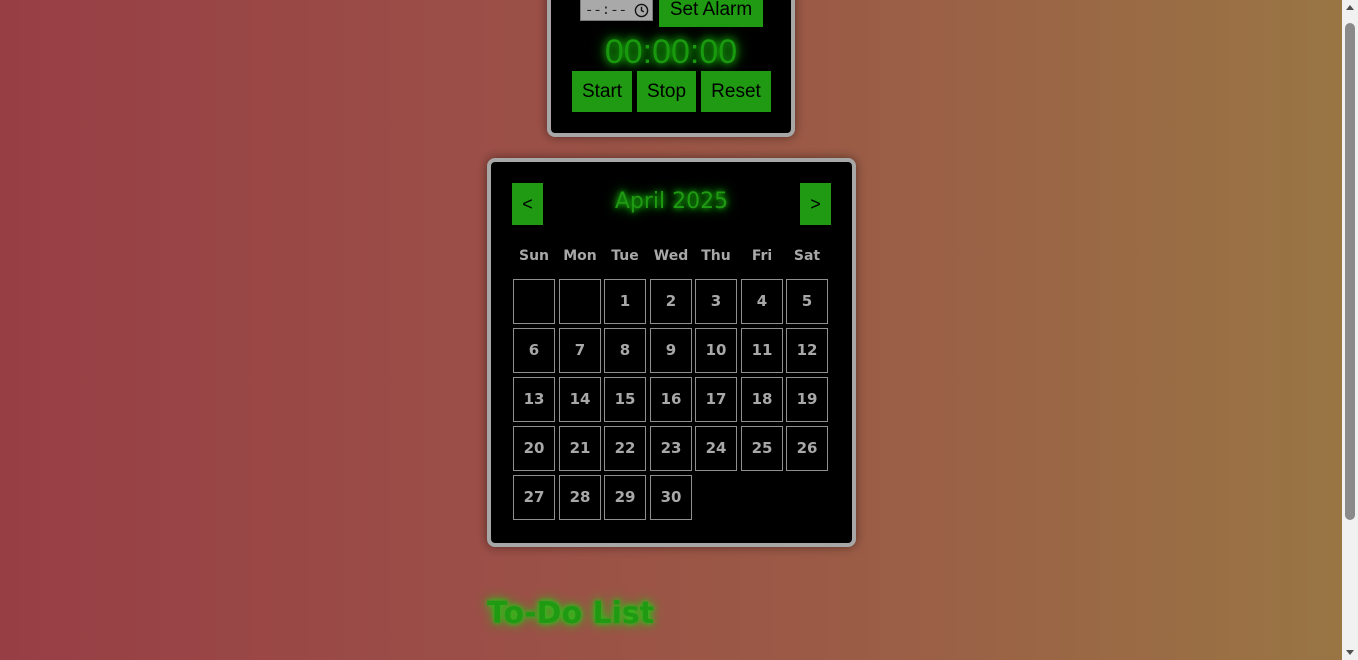 The image size is (1358, 660). Describe the element at coordinates (807, 301) in the screenshot. I see `day-cell: 5` at that location.